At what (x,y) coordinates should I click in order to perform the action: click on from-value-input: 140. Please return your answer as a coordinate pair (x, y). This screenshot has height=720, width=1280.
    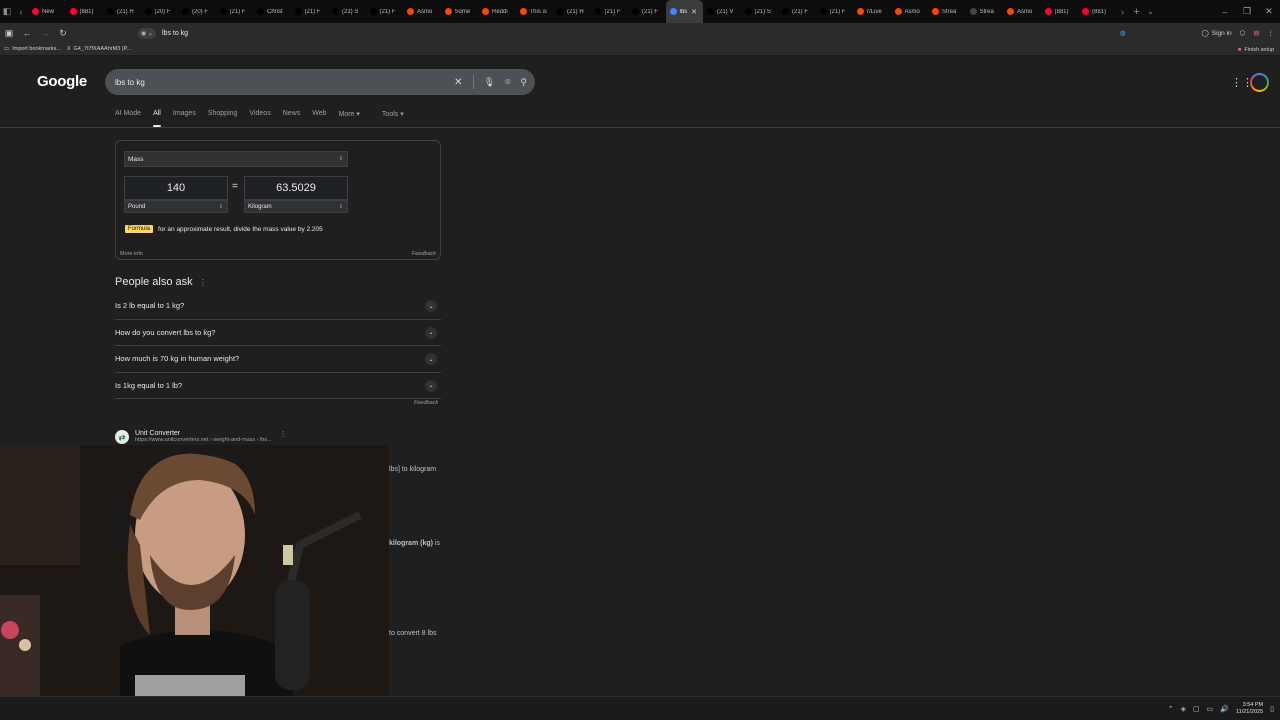
    Looking at the image, I should click on (176, 188).